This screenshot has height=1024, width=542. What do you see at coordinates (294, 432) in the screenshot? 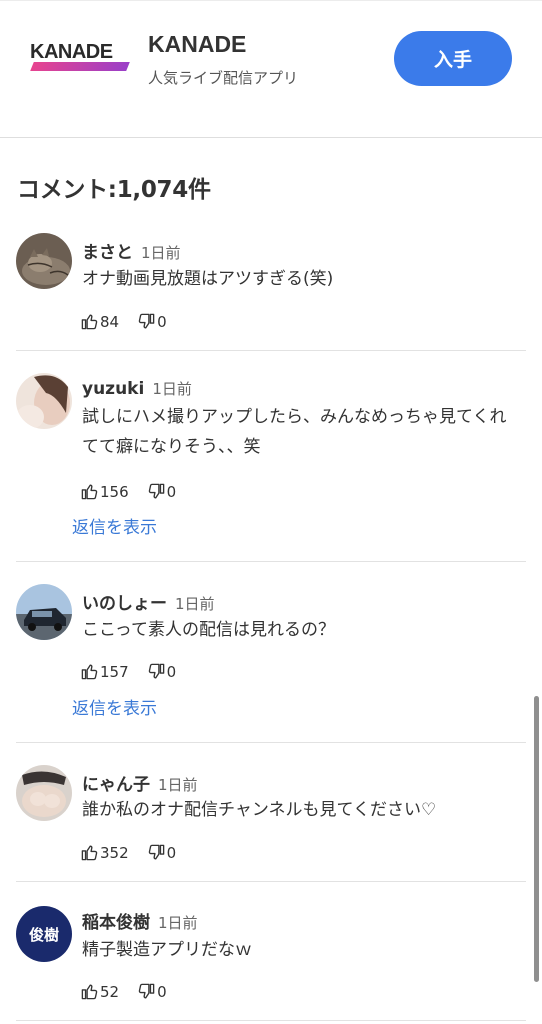
I see `comment-text: 試しにハメ撮りアップしたら、みんなめっちゃ見てくれてて癖になりそう、、笑` at bounding box center [294, 432].